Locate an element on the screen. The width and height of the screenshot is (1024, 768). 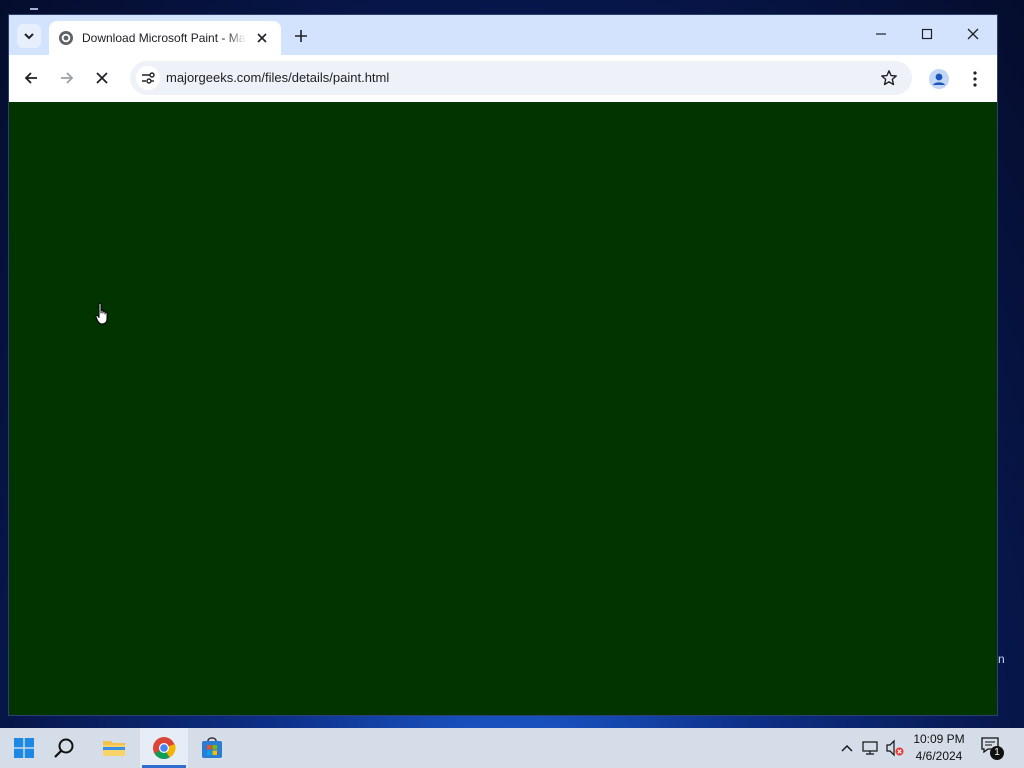
tab-title: Download Microsoft Paint - Ma is located at coordinates (164, 38).